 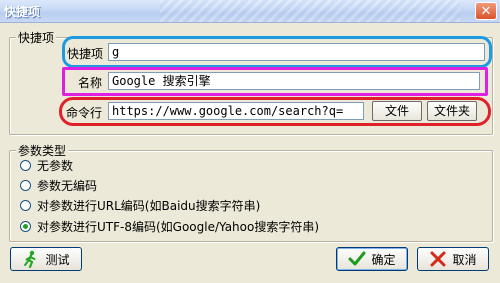 What do you see at coordinates (464, 259) in the screenshot?
I see `cancel-button-label: 取消` at bounding box center [464, 259].